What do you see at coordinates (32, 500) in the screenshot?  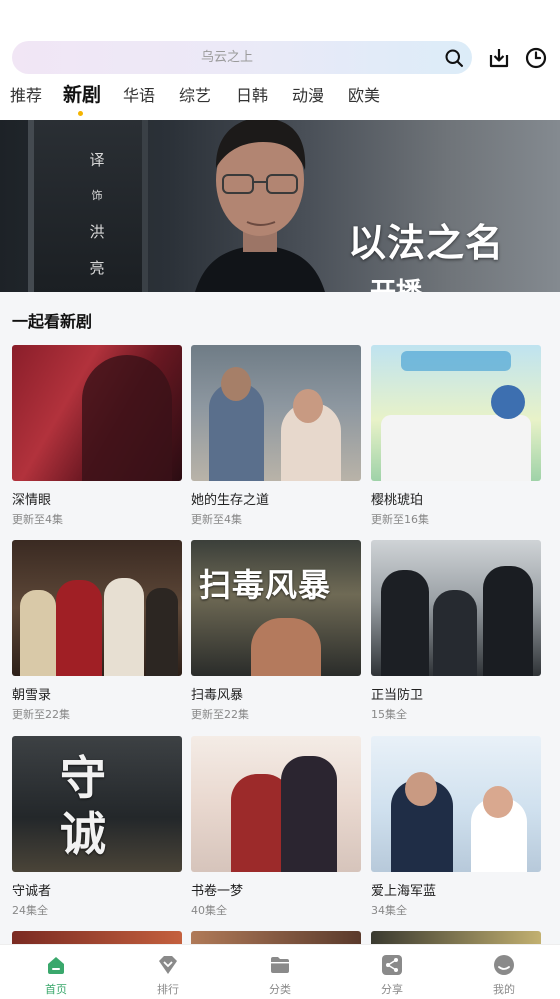 I see `drama-title: 深情眼` at bounding box center [32, 500].